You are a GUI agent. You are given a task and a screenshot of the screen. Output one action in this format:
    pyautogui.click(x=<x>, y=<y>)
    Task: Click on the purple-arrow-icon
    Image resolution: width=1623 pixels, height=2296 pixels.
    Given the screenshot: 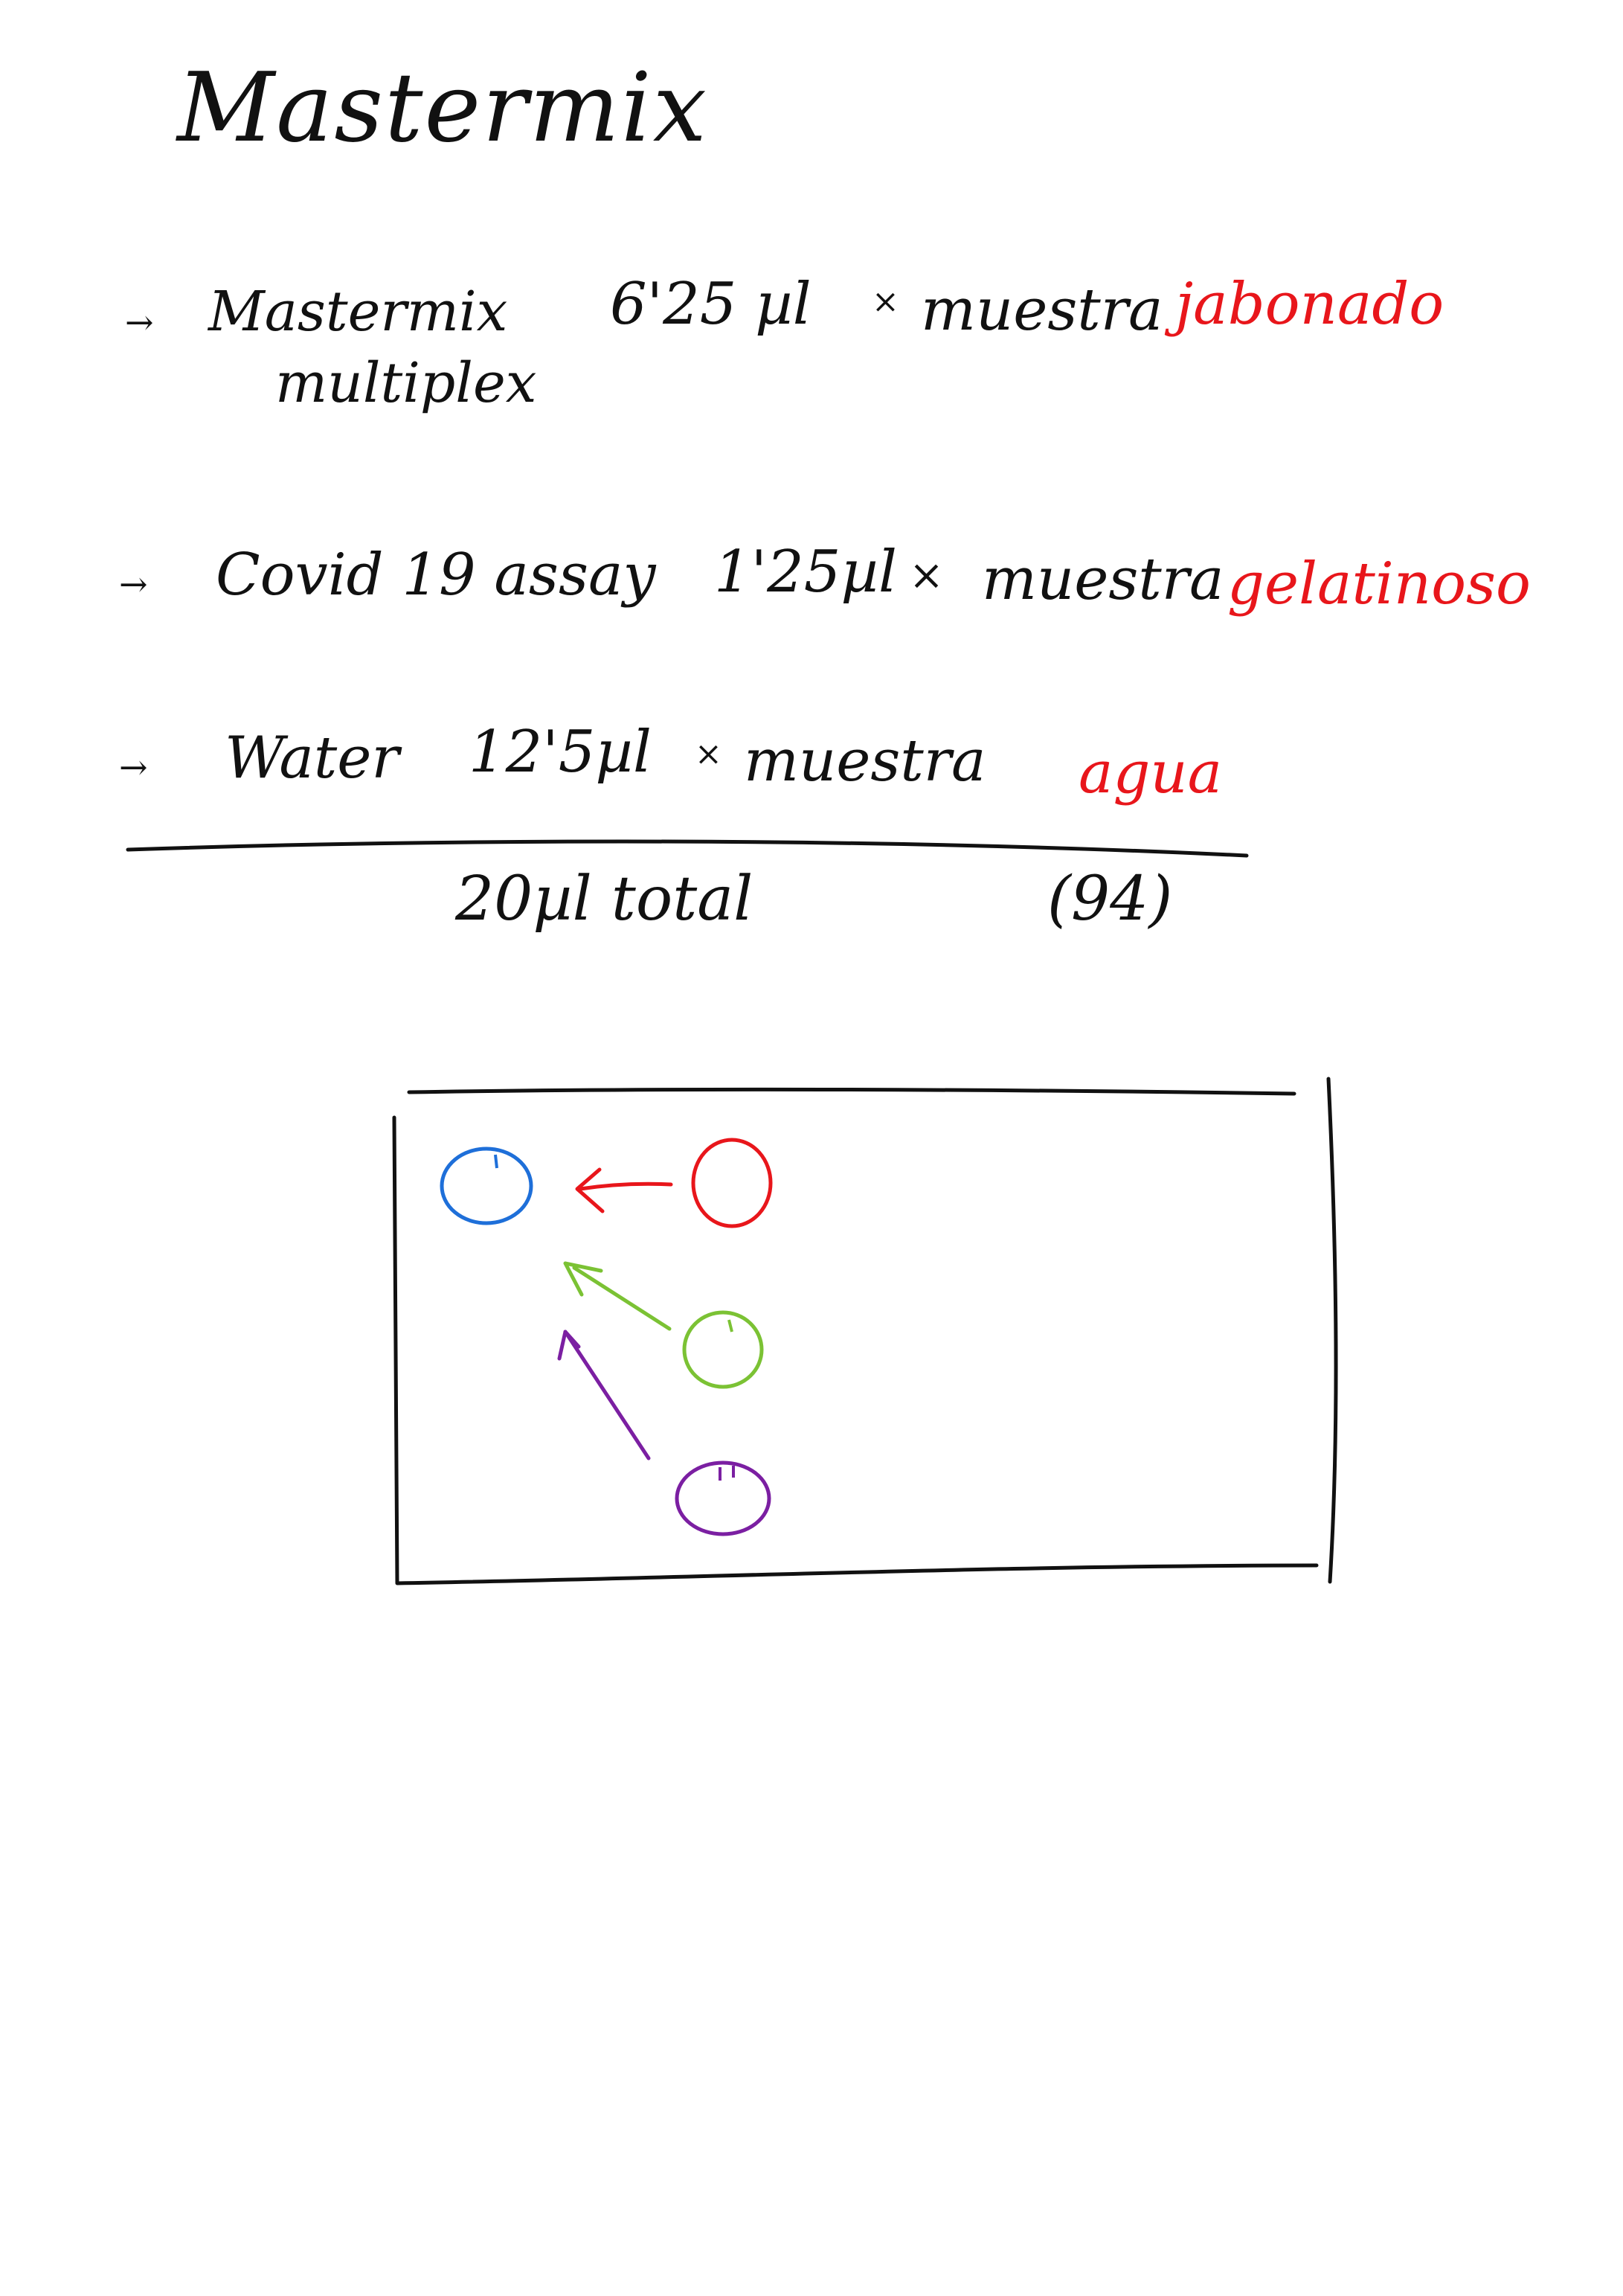 What is the action you would take?
    pyautogui.click(x=604, y=1395)
    